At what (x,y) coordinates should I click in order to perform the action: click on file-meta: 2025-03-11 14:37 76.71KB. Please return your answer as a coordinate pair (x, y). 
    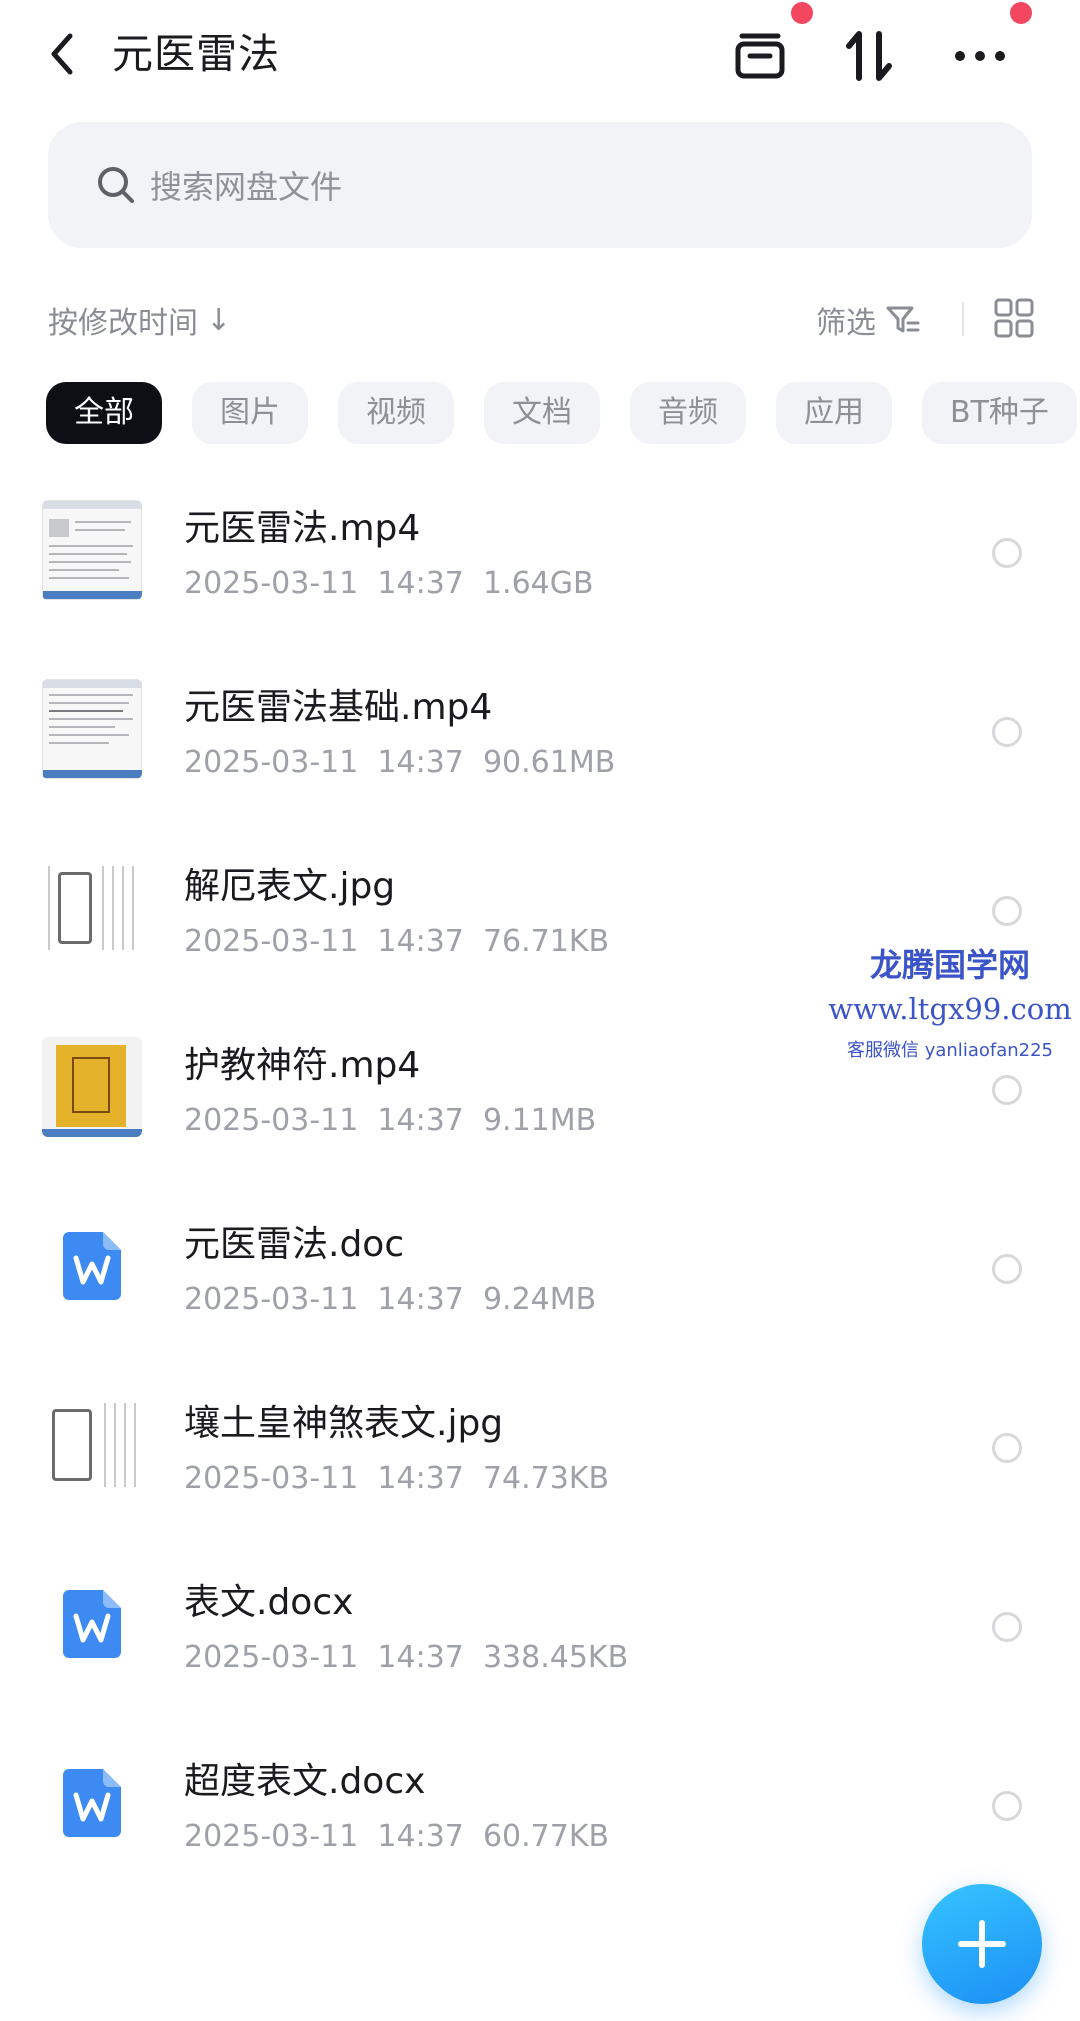
    Looking at the image, I should click on (396, 942).